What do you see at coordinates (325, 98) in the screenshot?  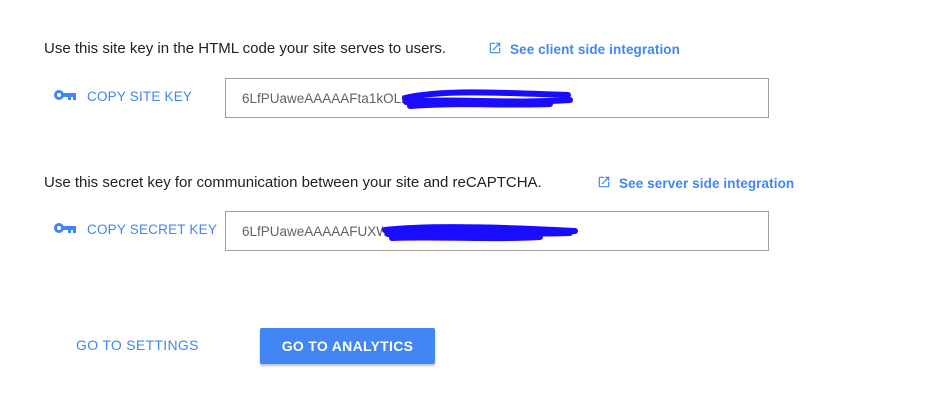 I see `site-key-value: 6LfPUaweAAAAAFta1kOLn` at bounding box center [325, 98].